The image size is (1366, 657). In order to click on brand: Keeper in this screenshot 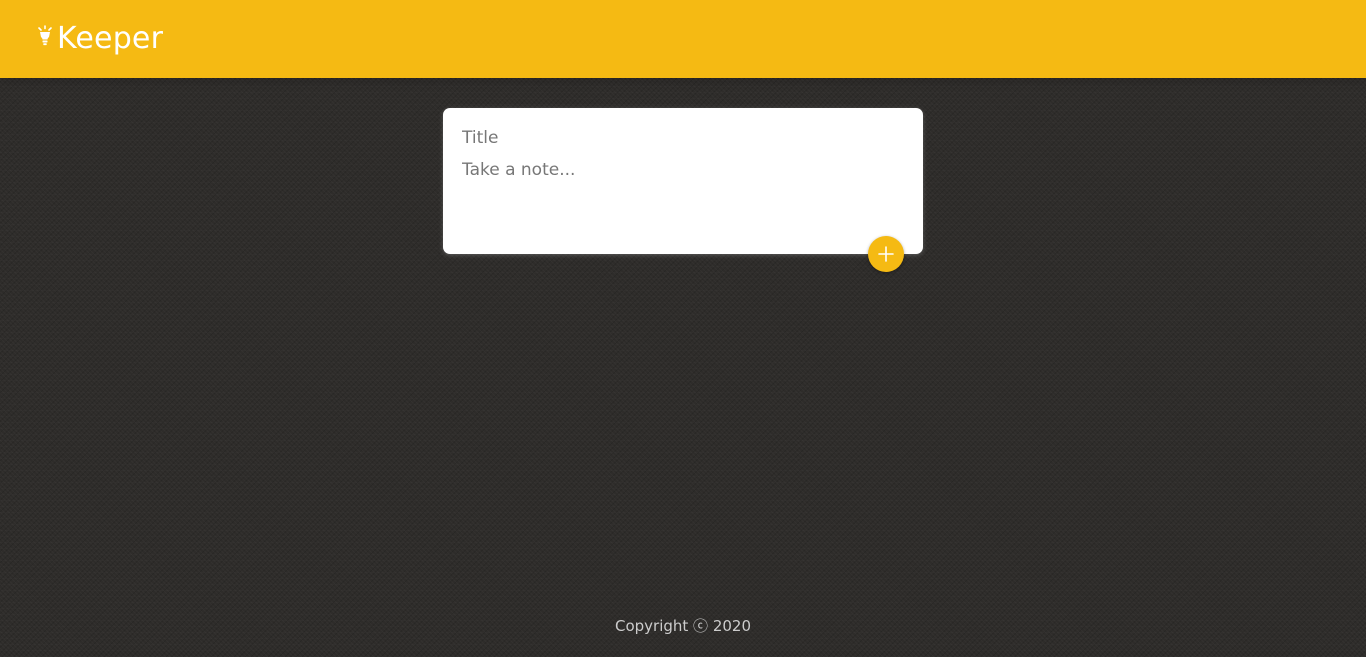, I will do `click(99, 39)`.